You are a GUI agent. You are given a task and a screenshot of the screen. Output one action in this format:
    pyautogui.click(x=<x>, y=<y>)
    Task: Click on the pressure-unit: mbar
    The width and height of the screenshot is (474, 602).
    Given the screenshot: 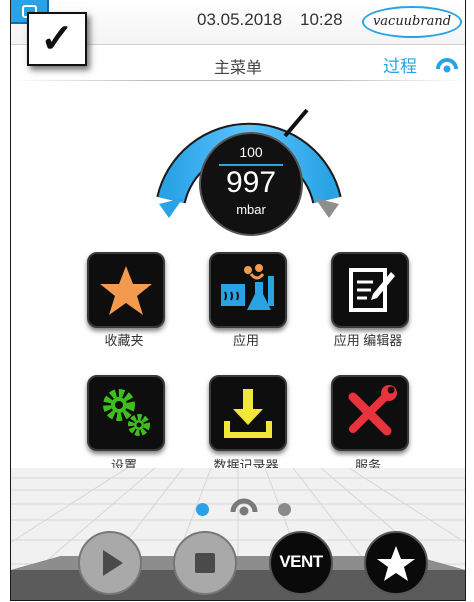 What is the action you would take?
    pyautogui.click(x=251, y=209)
    